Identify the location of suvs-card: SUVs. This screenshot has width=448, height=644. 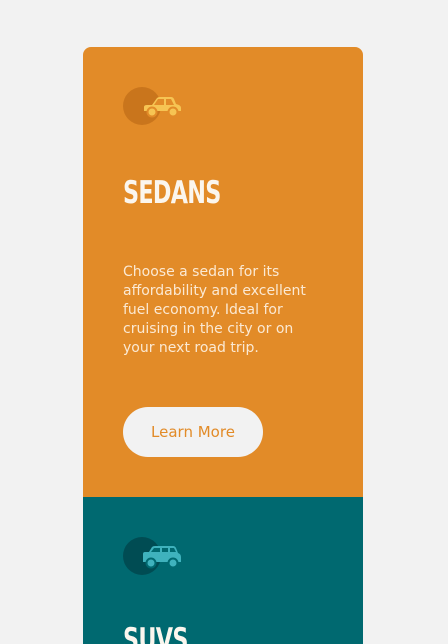
(223, 570).